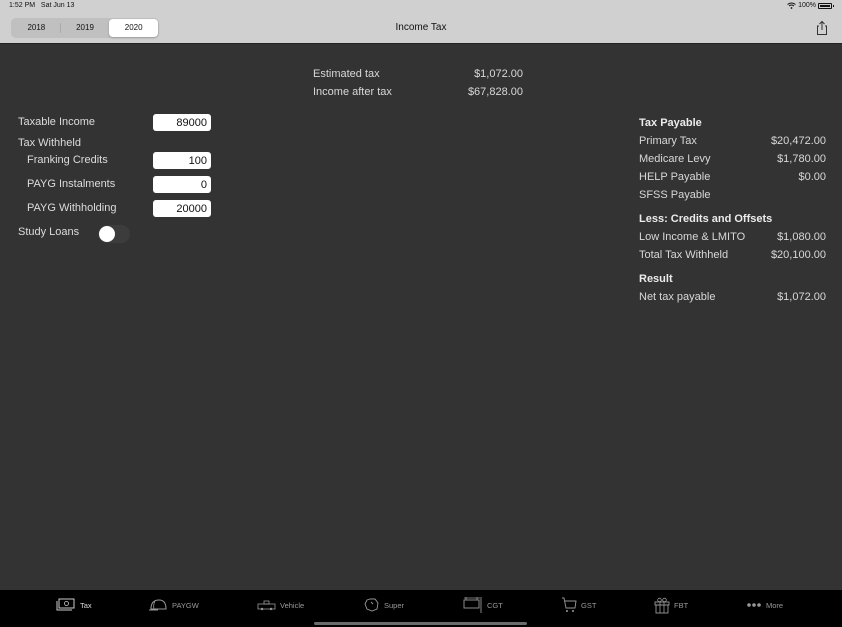 This screenshot has height=627, width=842. Describe the element at coordinates (732, 256) in the screenshot. I see `breakdown-row: Total Tax Withheld $20,100.00` at that location.